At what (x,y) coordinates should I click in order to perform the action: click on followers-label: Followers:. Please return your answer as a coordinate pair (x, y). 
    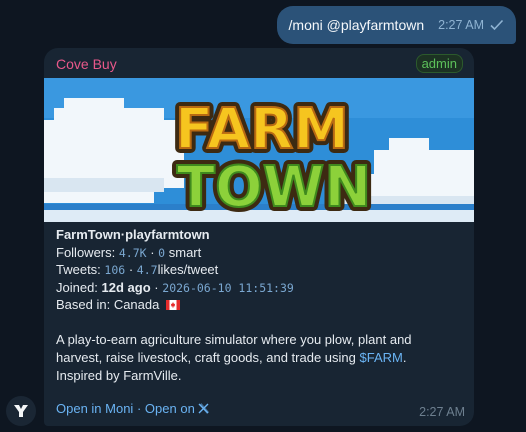
    Looking at the image, I should click on (86, 252).